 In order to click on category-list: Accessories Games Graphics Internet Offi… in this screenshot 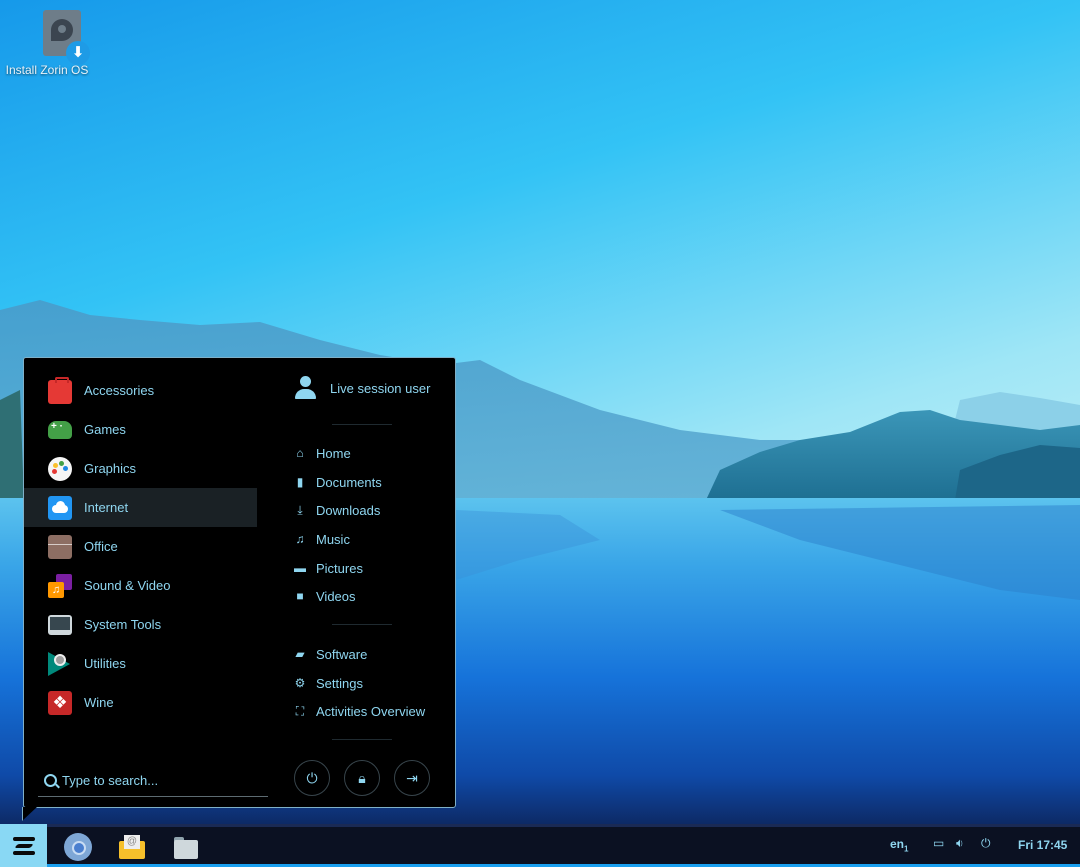, I will do `click(140, 546)`.